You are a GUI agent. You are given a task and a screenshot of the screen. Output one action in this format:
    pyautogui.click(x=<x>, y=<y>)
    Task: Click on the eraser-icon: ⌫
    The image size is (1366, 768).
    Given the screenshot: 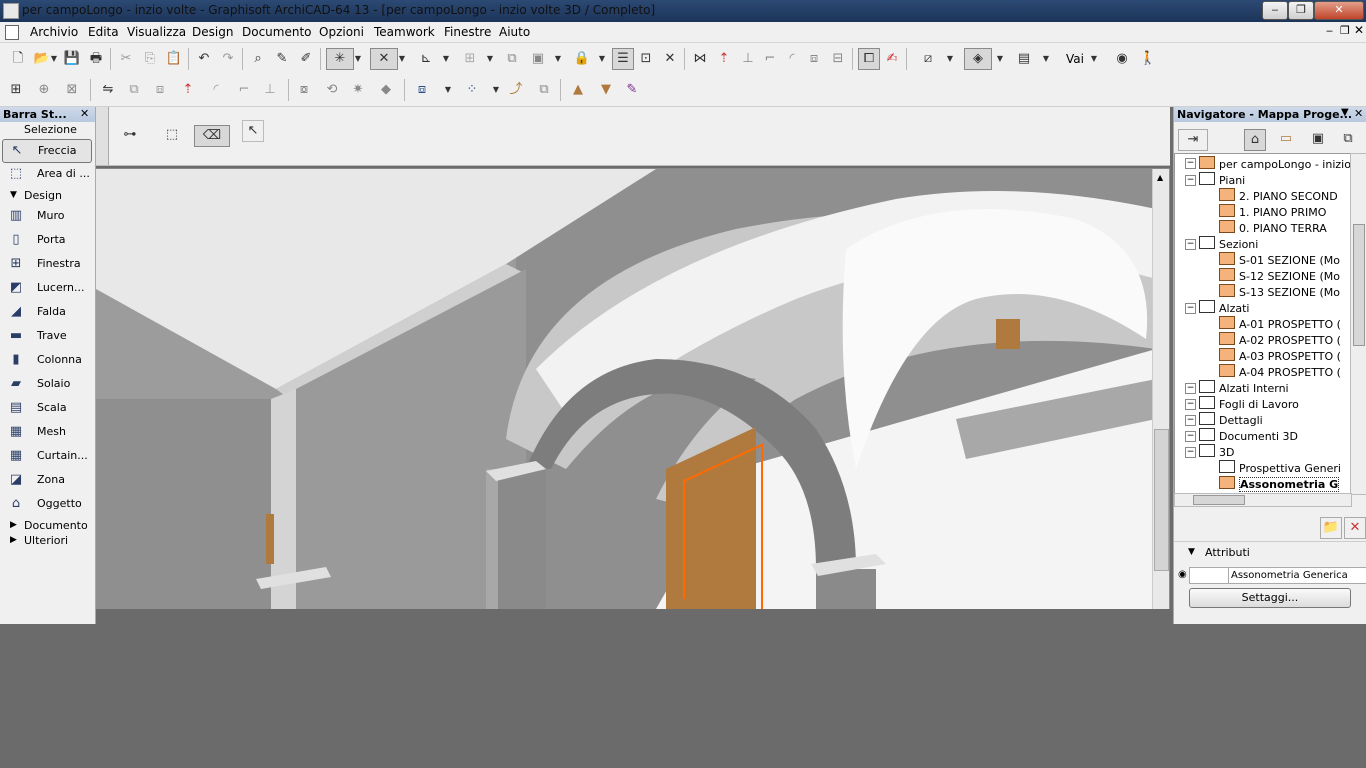 What is the action you would take?
    pyautogui.click(x=212, y=136)
    